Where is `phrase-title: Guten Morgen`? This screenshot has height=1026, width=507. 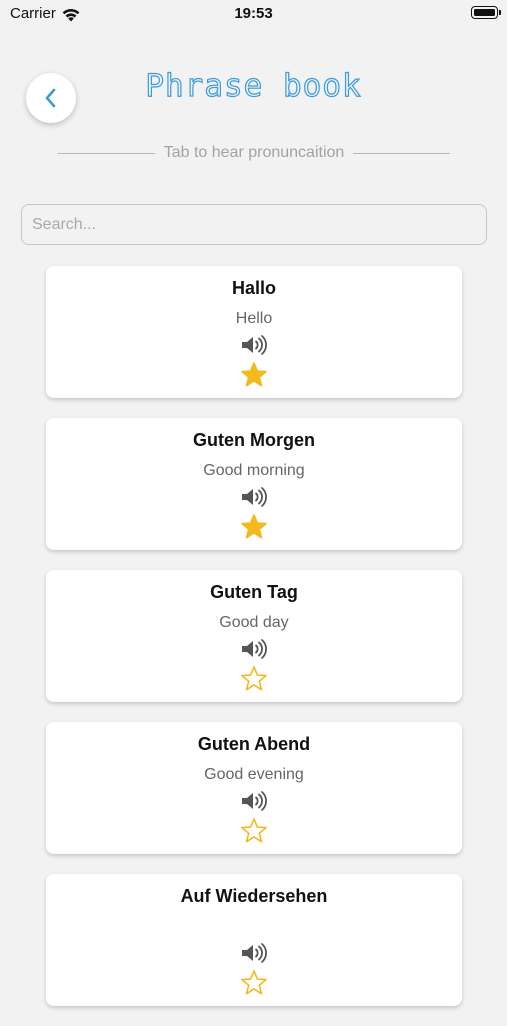 phrase-title: Guten Morgen is located at coordinates (254, 440).